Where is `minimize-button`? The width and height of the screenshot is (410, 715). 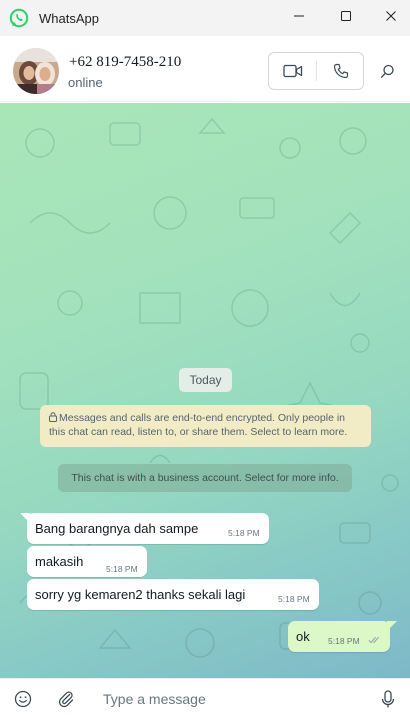
minimize-button is located at coordinates (299, 16).